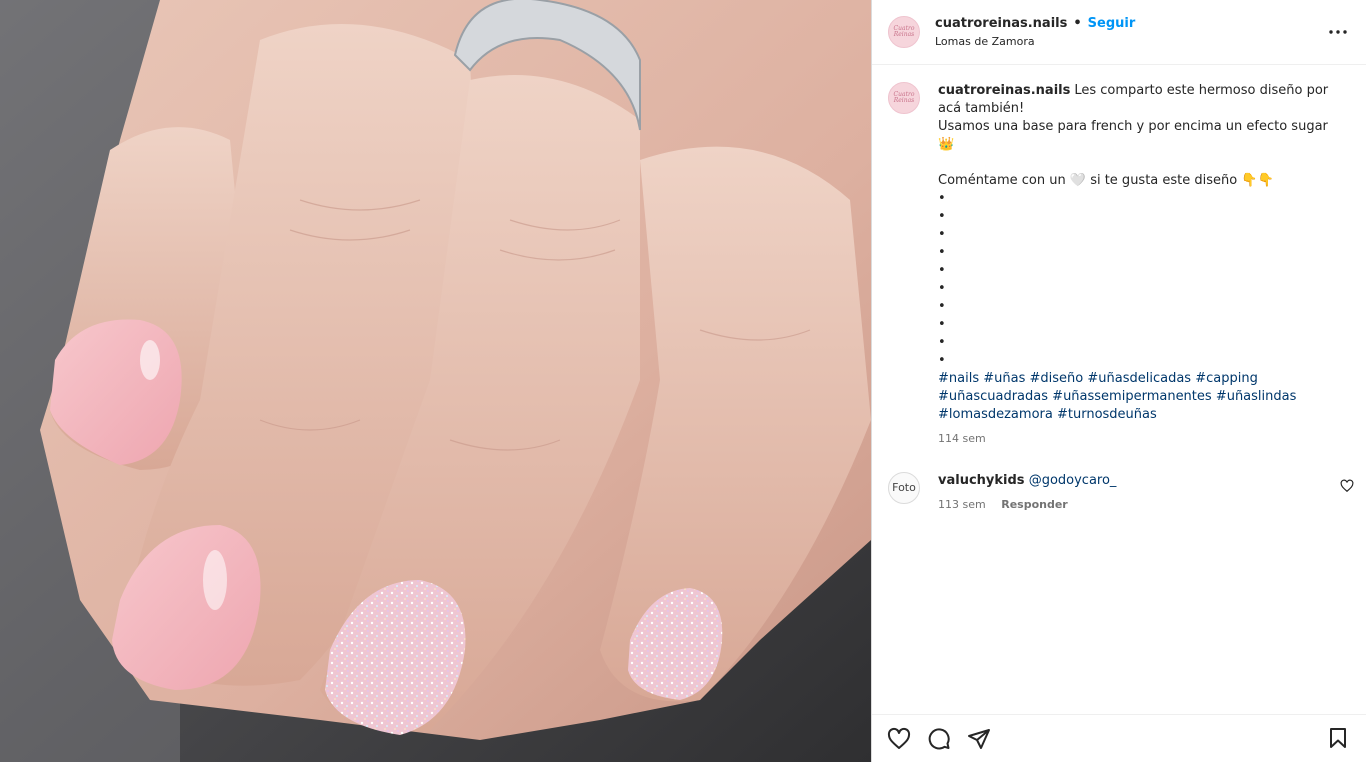 The height and width of the screenshot is (762, 1366). Describe the element at coordinates (1132, 396) in the screenshot. I see `hashtag-link: #uñassemipermanentes` at that location.